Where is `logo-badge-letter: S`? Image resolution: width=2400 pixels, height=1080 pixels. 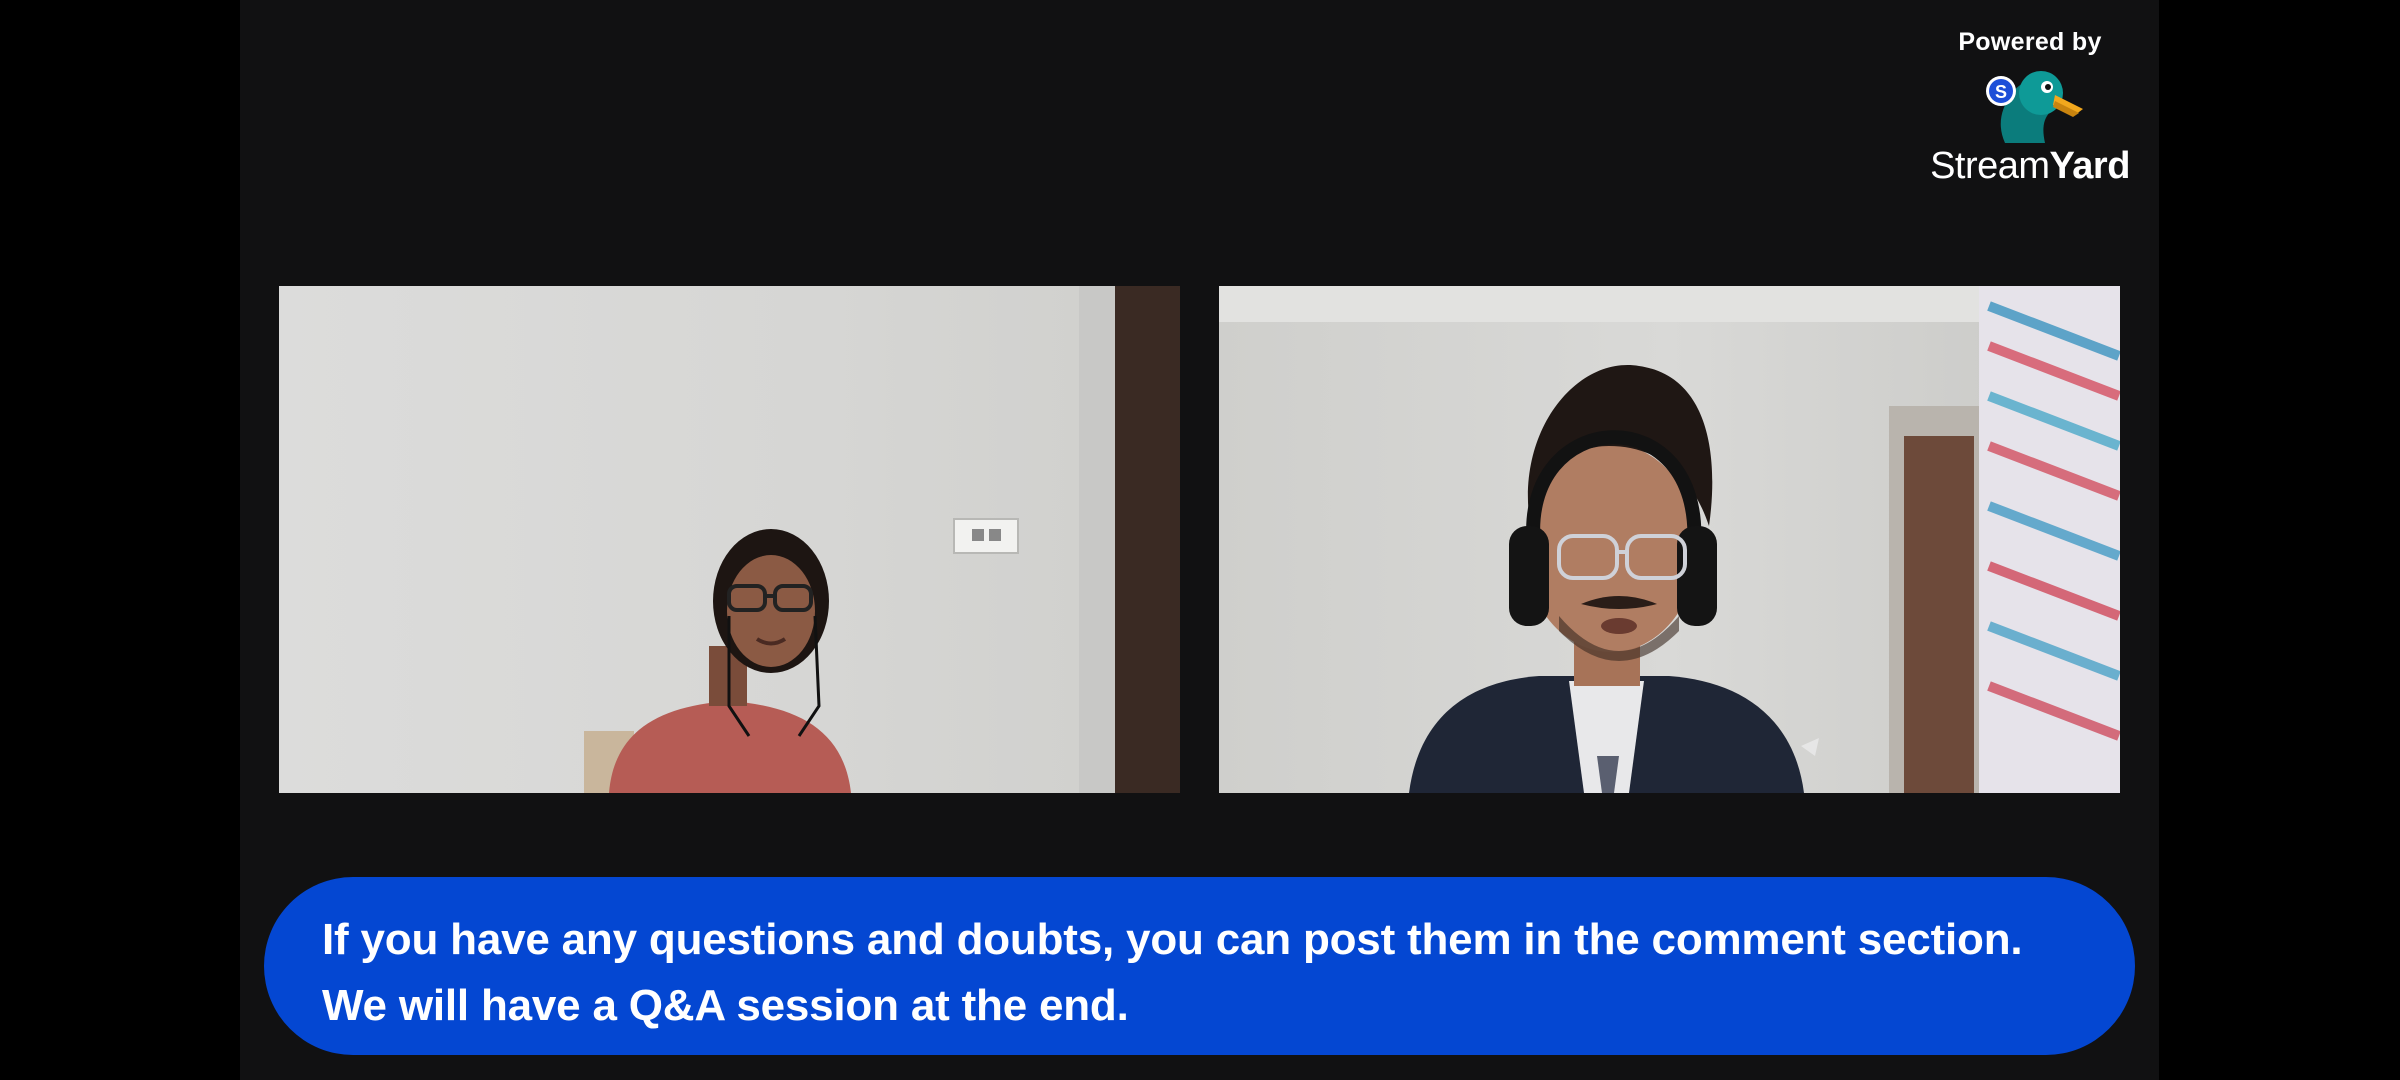 logo-badge-letter: S is located at coordinates (2001, 92).